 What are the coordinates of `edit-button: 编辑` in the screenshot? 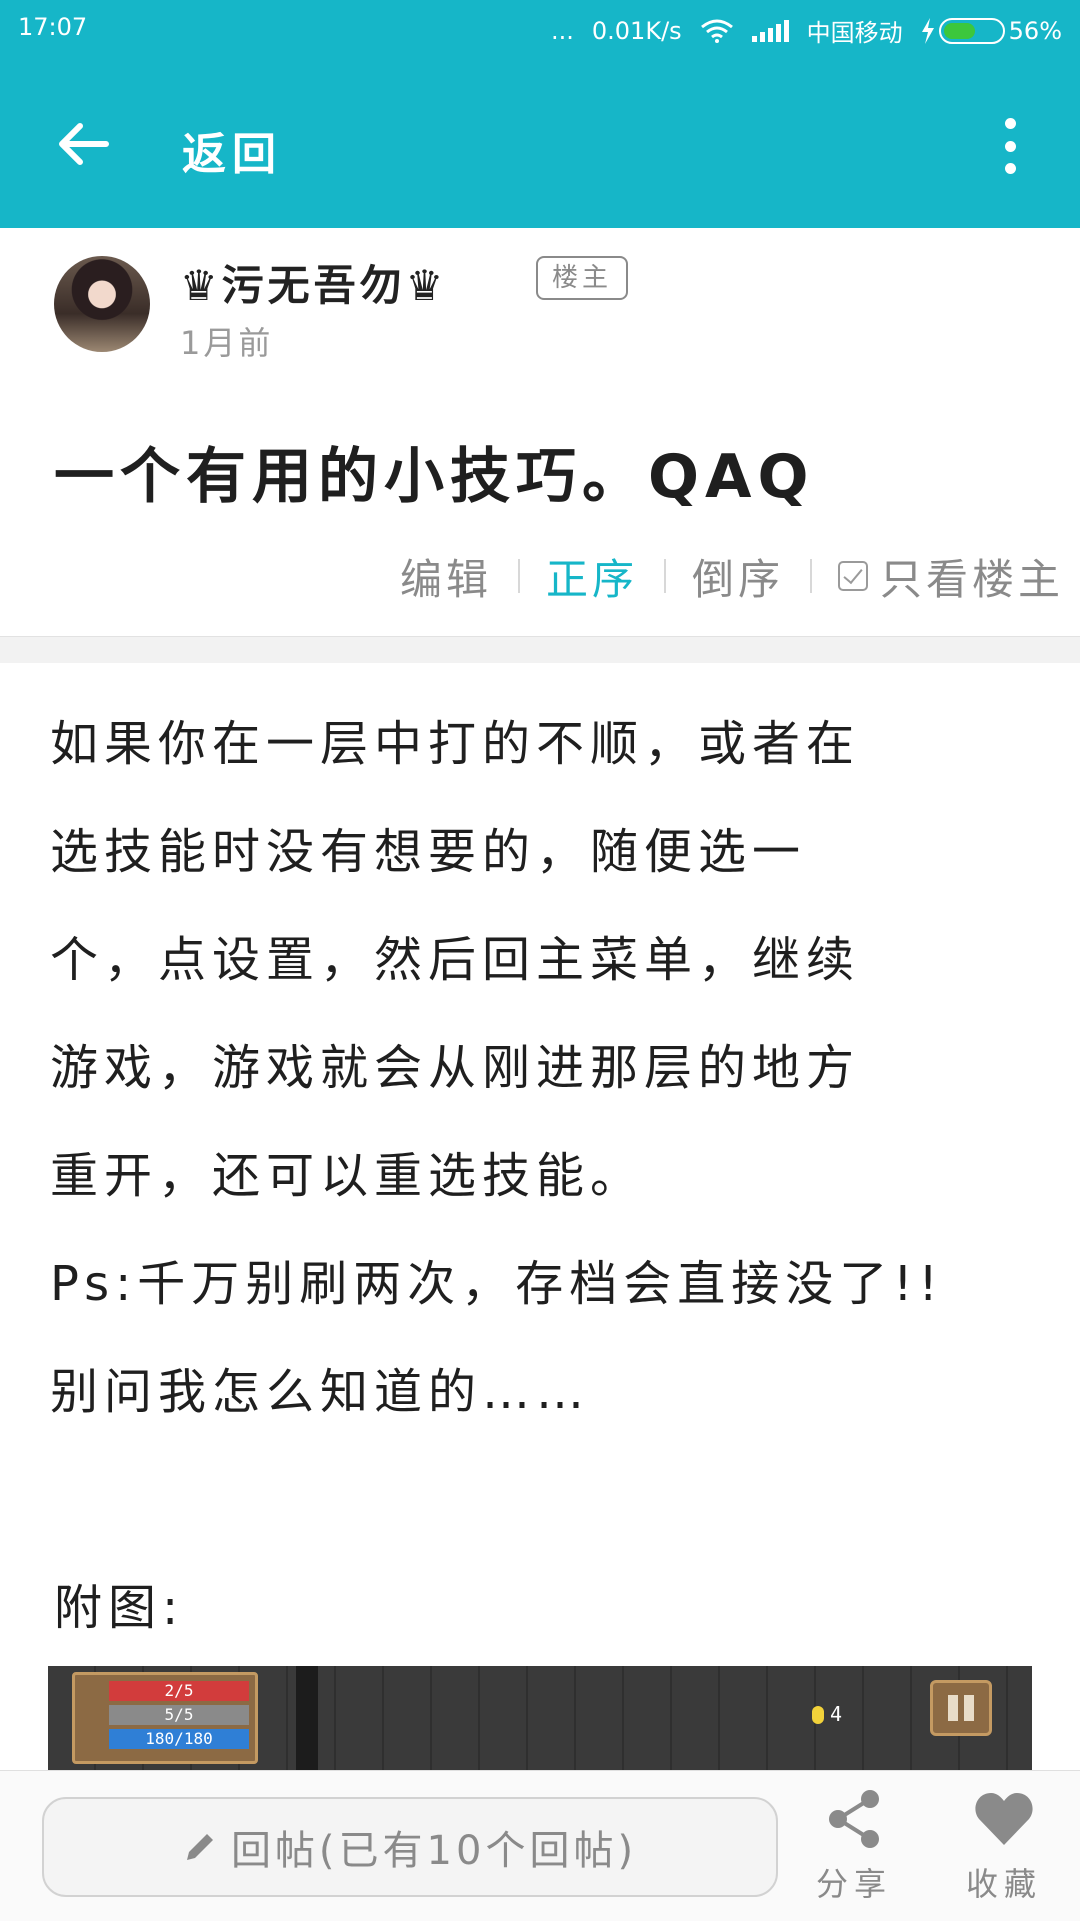 It's located at (446, 576).